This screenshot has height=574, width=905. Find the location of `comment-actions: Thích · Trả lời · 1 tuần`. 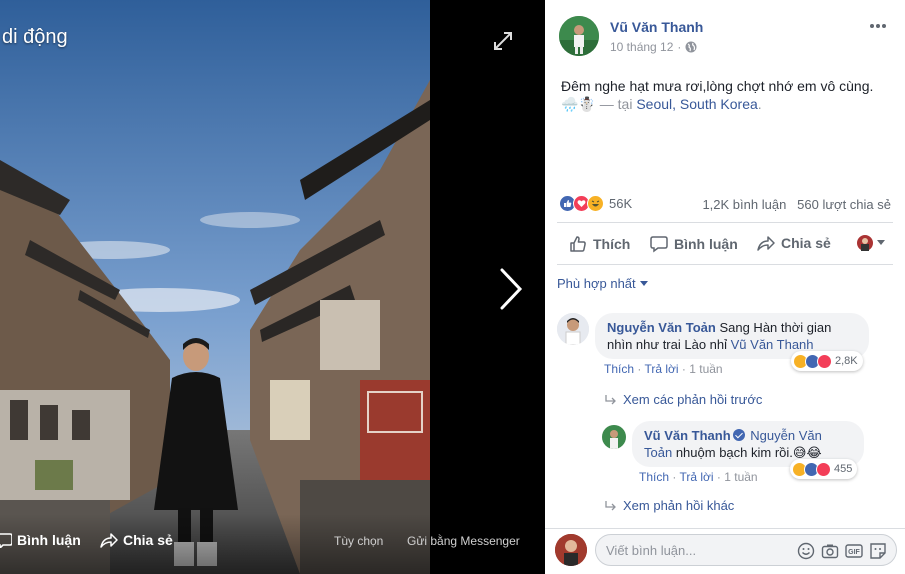

comment-actions: Thích · Trả lời · 1 tuần is located at coordinates (663, 369).